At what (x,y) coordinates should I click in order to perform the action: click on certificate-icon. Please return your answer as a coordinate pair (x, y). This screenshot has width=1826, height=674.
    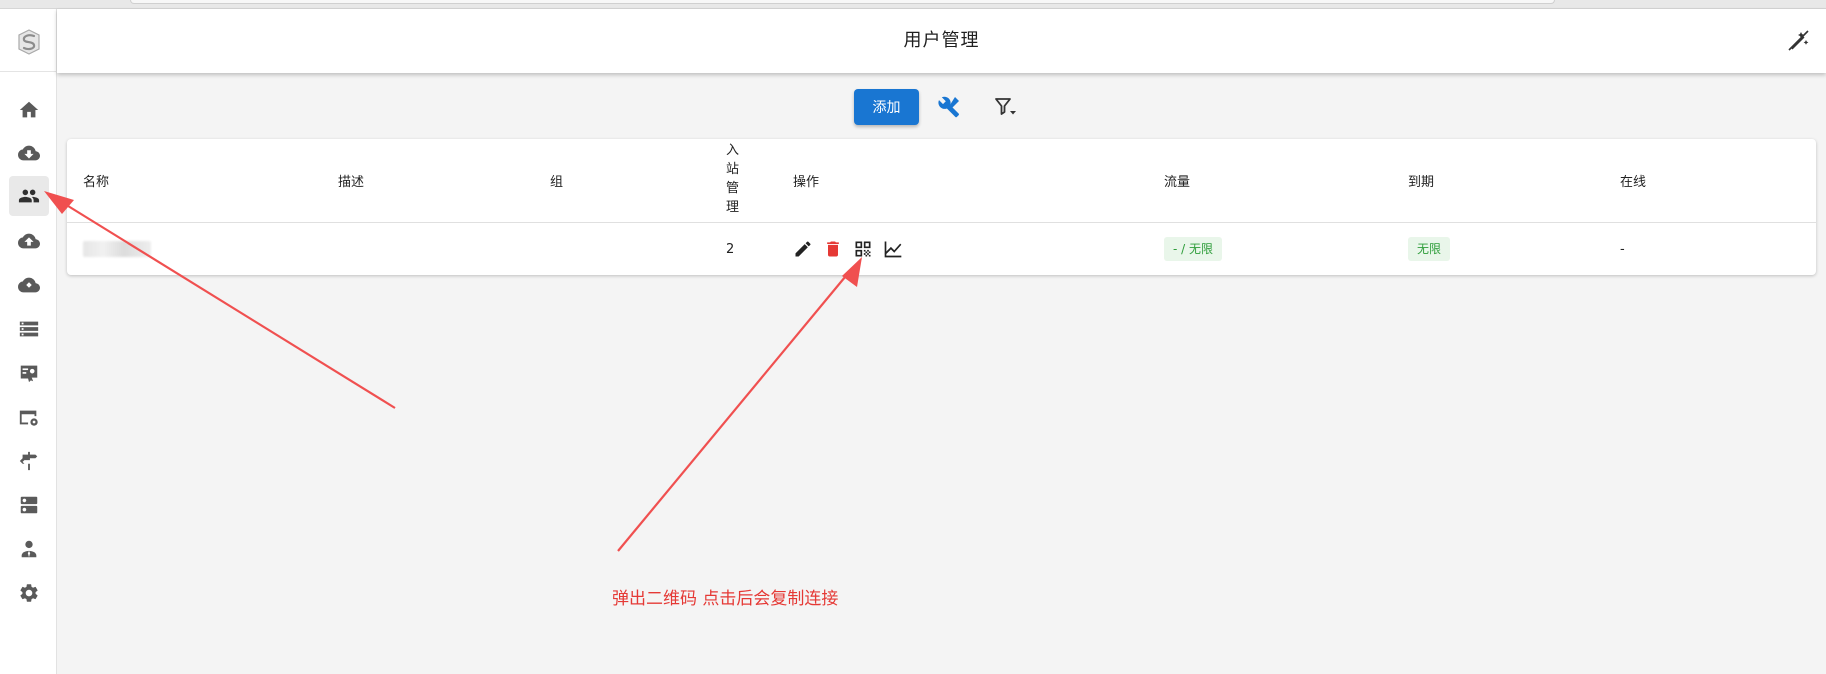
    Looking at the image, I should click on (29, 374).